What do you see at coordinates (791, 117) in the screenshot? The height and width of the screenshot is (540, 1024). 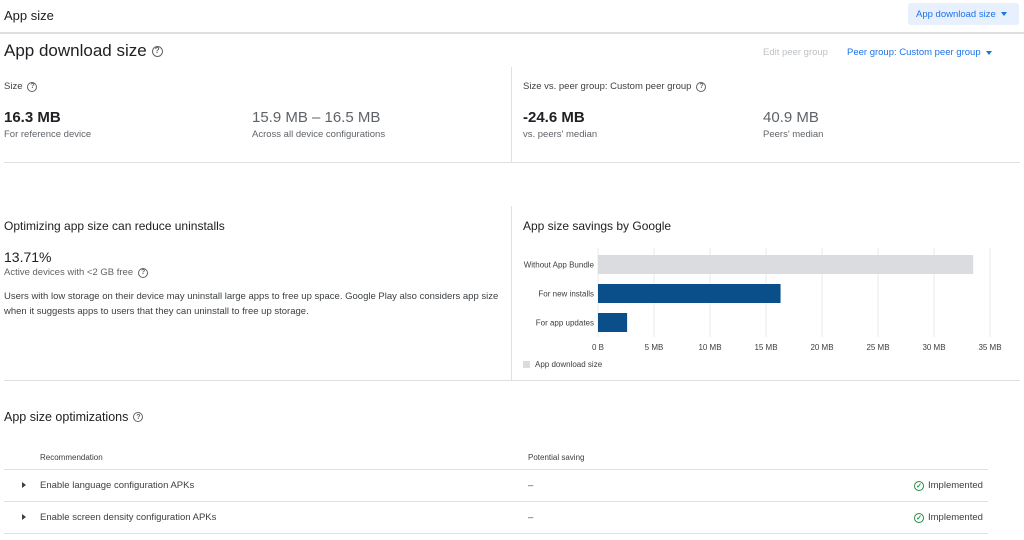 I see `peer-median-value: 40.9 MB` at bounding box center [791, 117].